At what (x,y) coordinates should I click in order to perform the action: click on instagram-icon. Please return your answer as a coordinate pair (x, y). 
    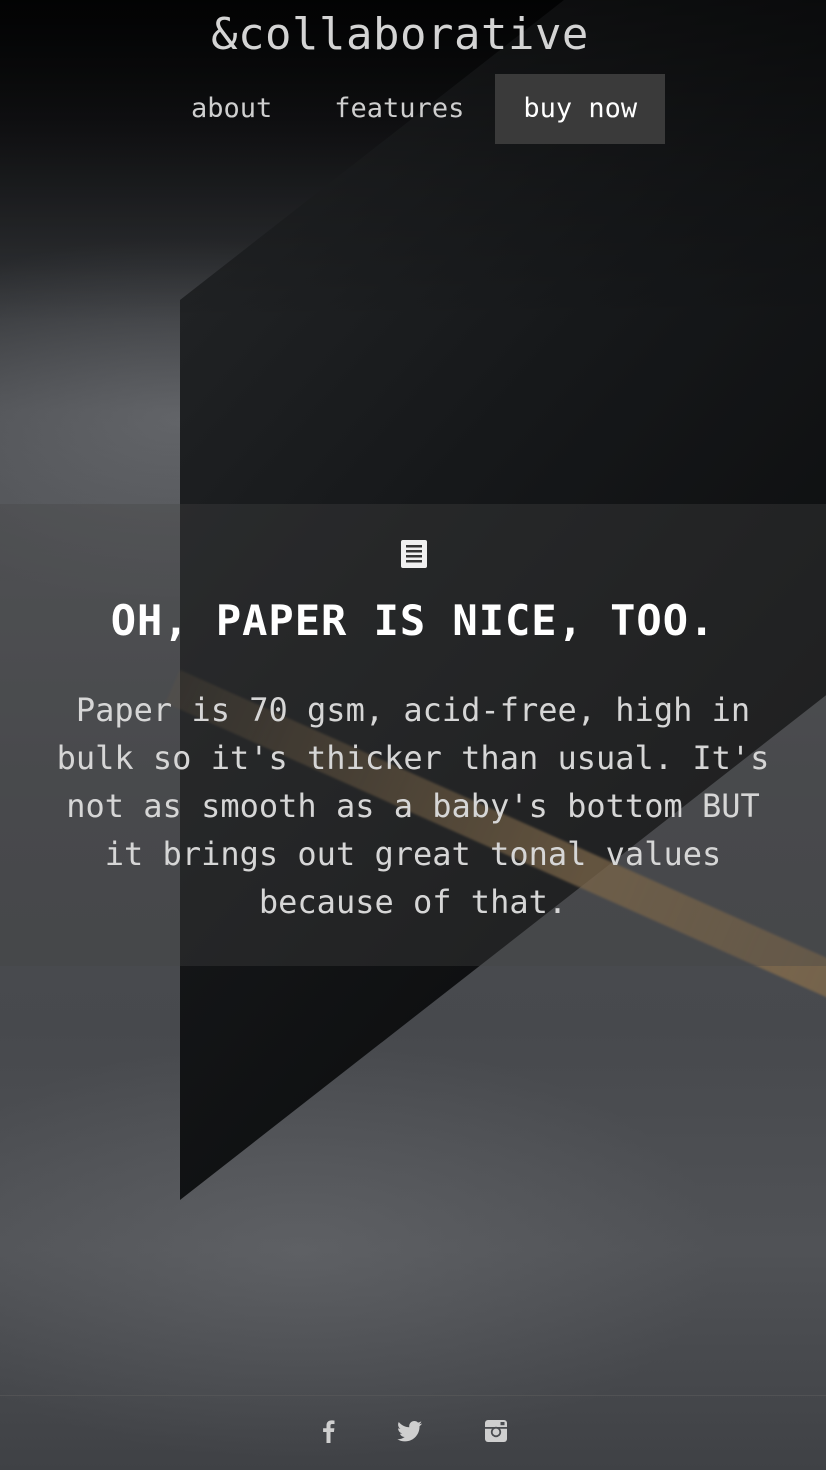
    Looking at the image, I should click on (496, 1431).